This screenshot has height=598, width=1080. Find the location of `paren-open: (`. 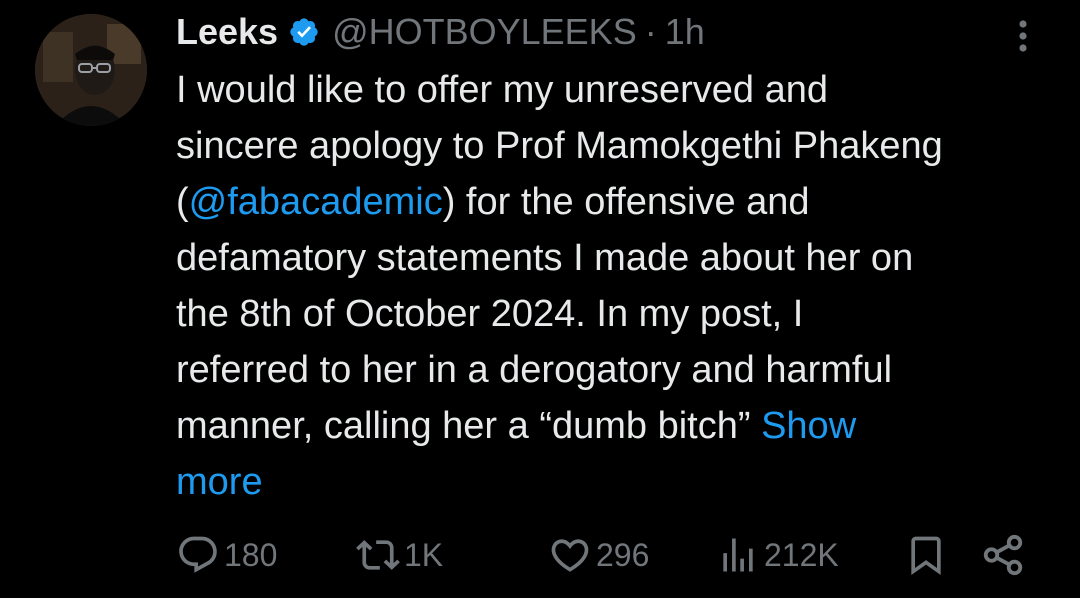

paren-open: ( is located at coordinates (182, 202).